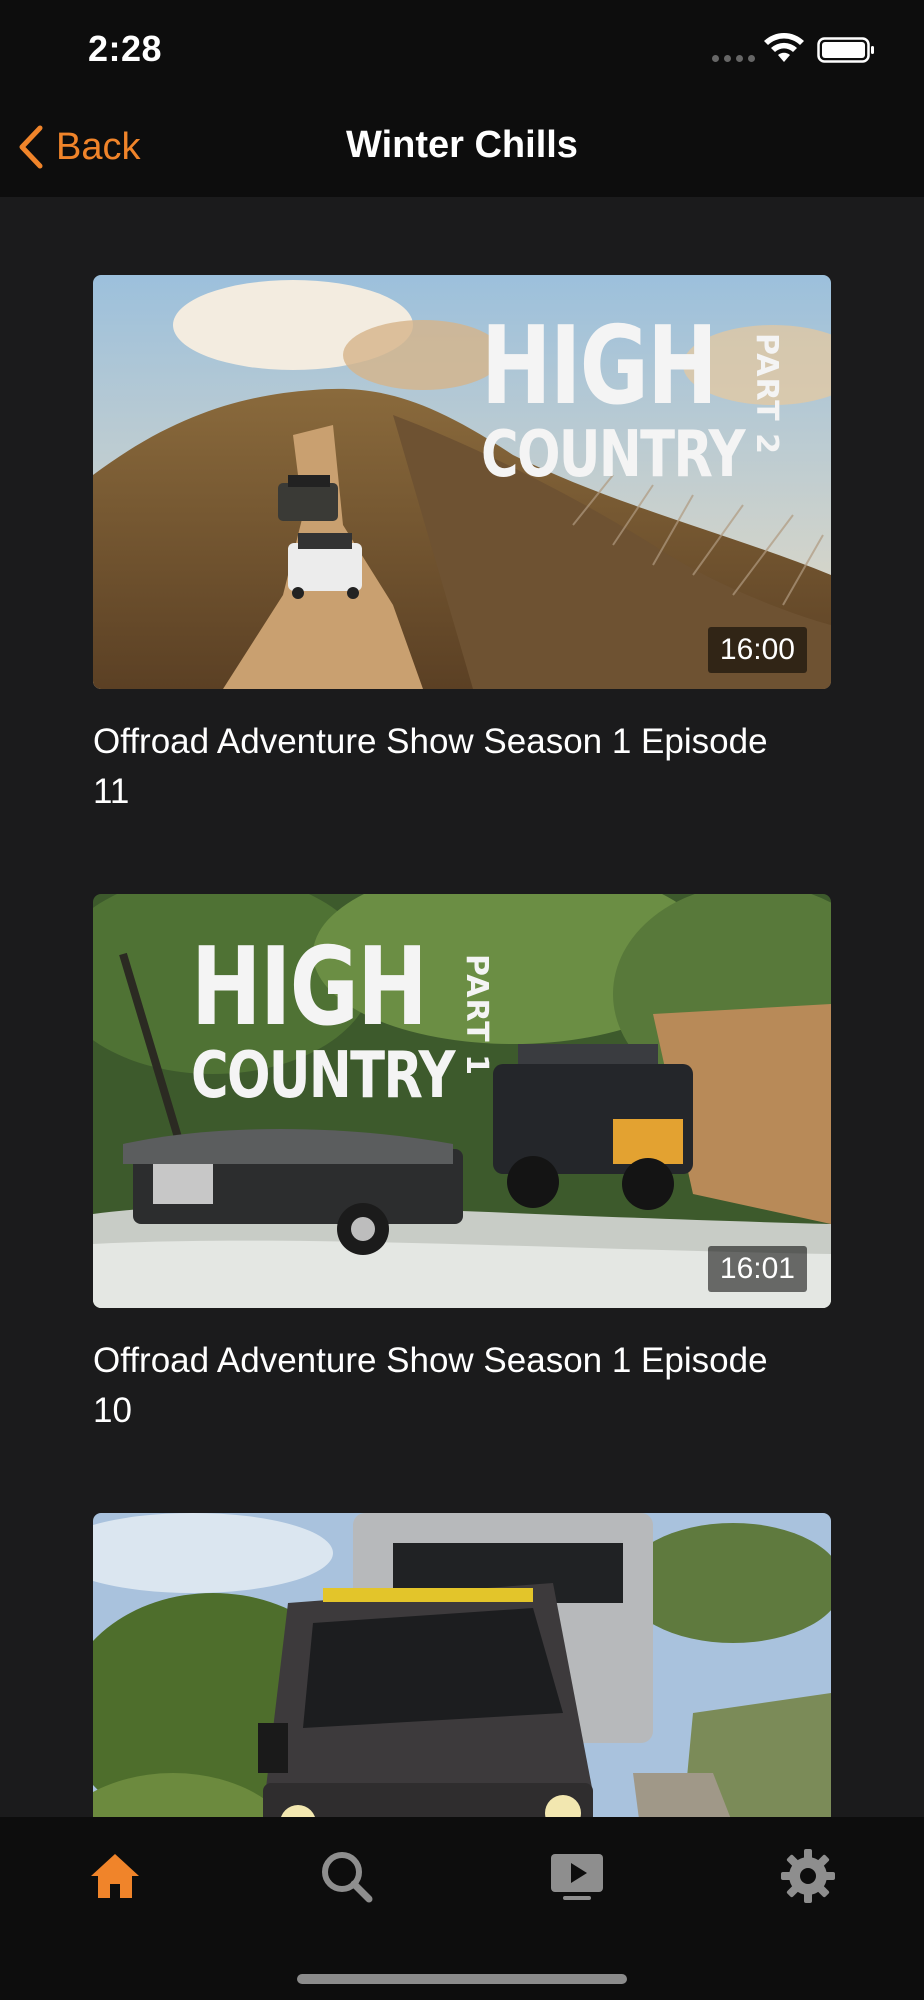 This screenshot has height=2000, width=924. Describe the element at coordinates (632, 398) in the screenshot. I see `thumbnail-title-art: HIGH COUNTRY PART 2` at that location.